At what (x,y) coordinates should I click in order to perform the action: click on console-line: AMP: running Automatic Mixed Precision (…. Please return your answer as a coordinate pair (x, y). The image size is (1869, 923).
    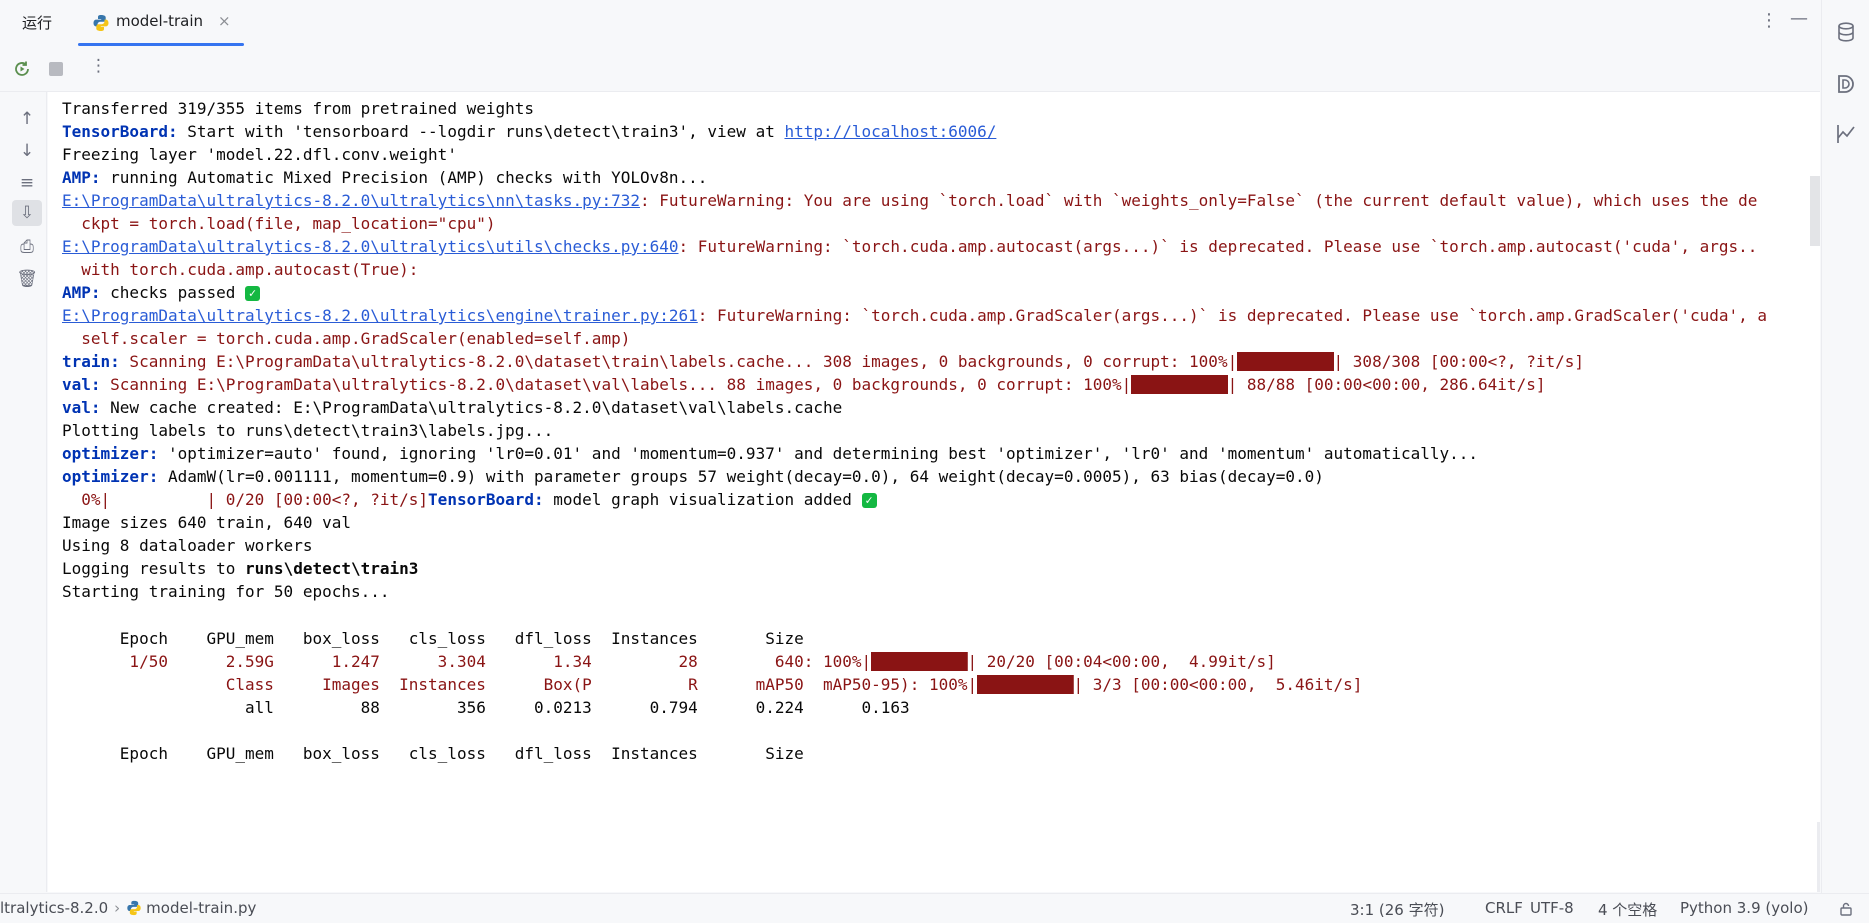
    Looking at the image, I should click on (385, 177).